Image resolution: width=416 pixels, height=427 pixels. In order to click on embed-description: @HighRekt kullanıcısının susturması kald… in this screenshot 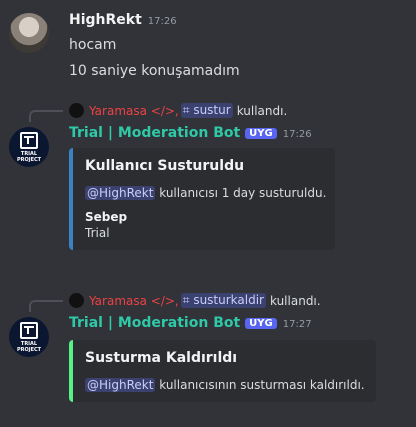, I will do `click(225, 385)`.